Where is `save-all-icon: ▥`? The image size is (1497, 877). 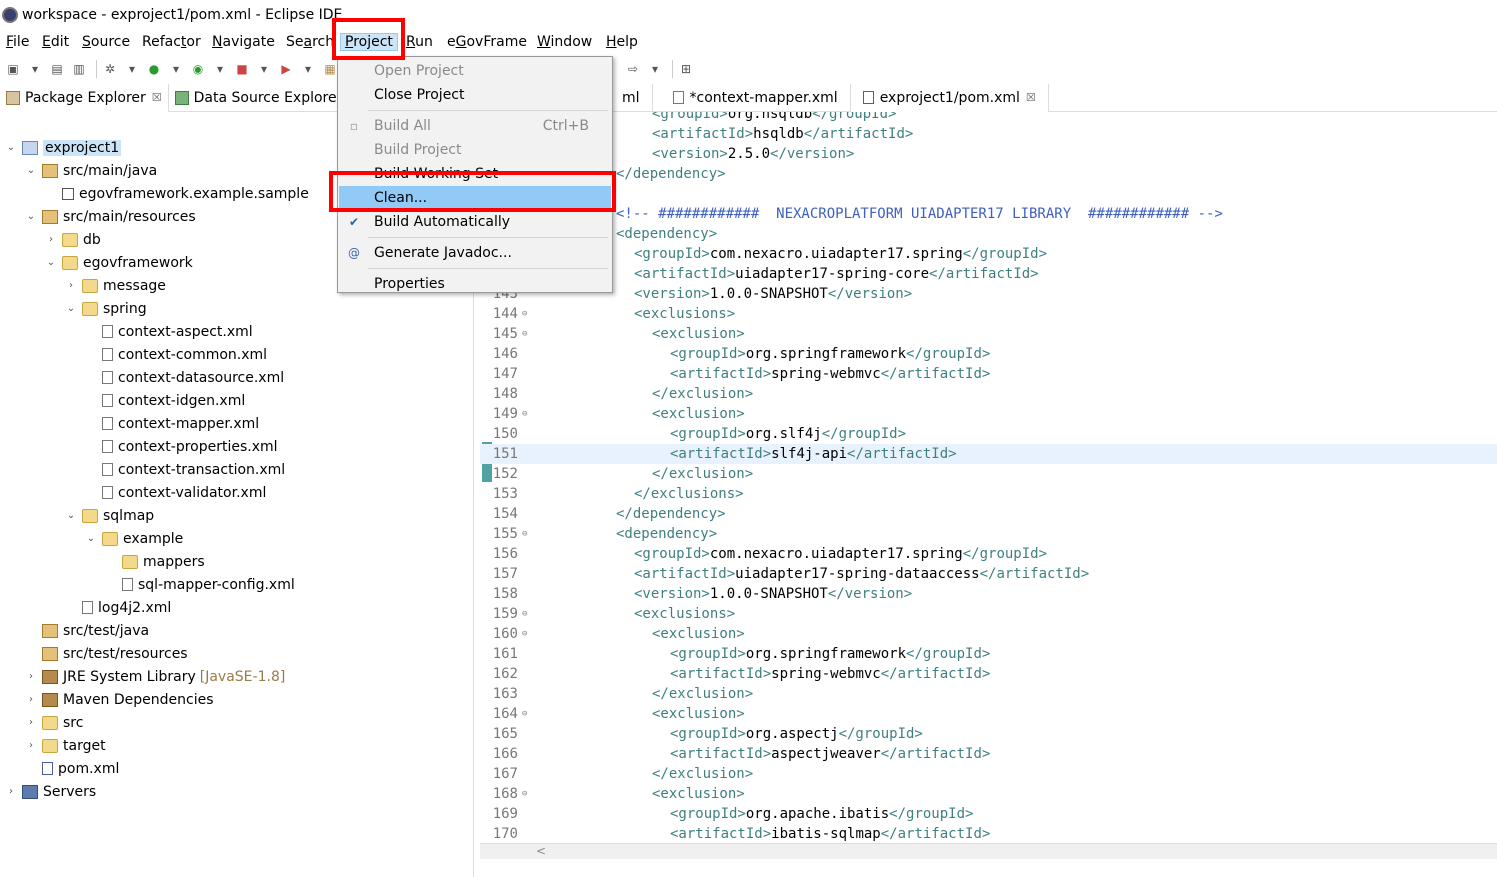
save-all-icon: ▥ is located at coordinates (79, 69).